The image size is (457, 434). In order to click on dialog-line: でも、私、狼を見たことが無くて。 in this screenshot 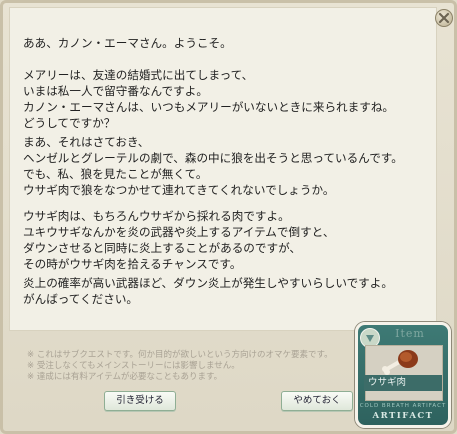, I will do `click(115, 174)`.